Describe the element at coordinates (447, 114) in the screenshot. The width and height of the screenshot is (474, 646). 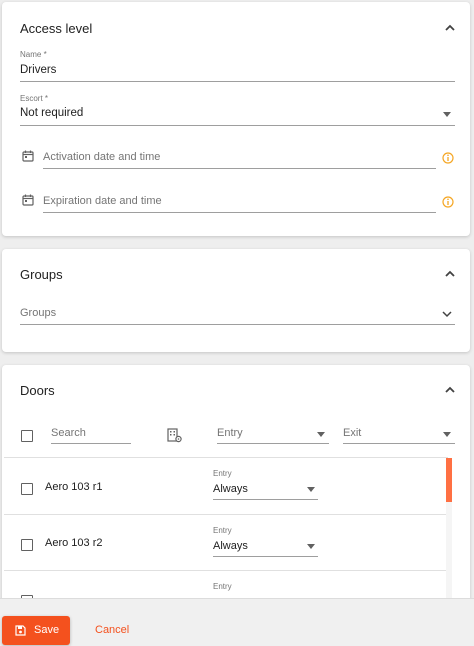
I see `escort-dropdown-arrow-icon` at that location.